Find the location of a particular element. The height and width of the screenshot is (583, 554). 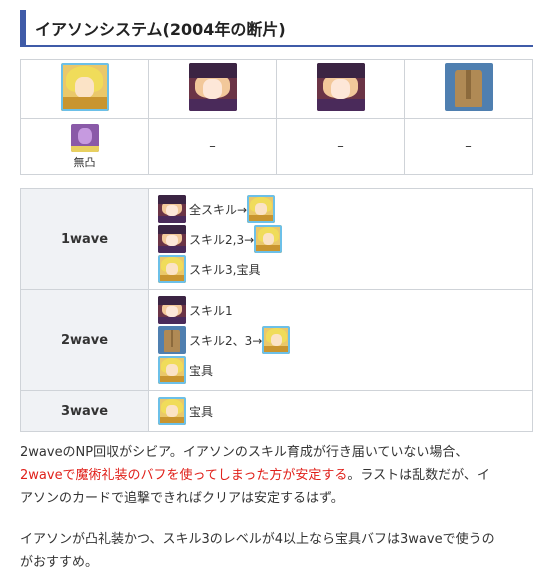

wave-steps: 宝具 is located at coordinates (340, 411).